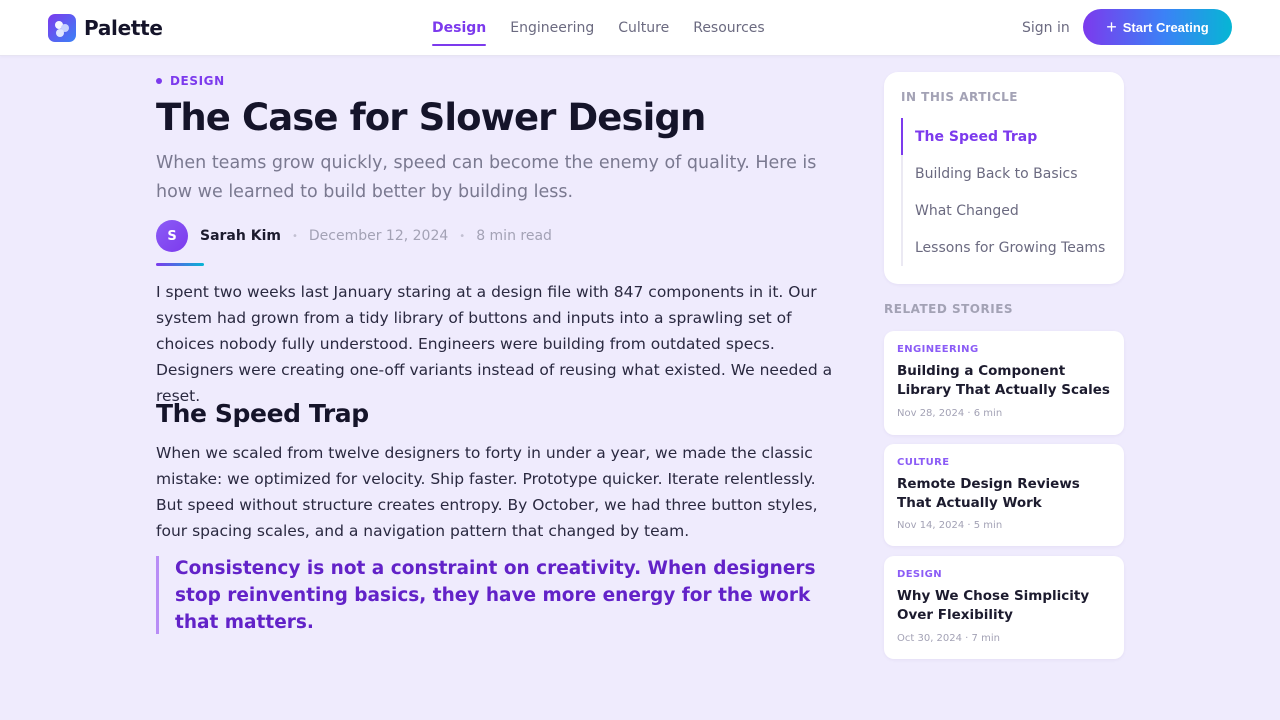  I want to click on toc-item-what-changed: What Changed, so click(1003, 210).